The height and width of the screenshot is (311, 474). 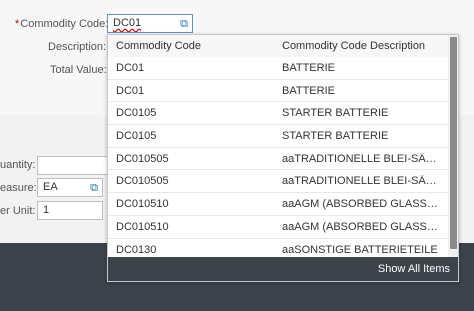 What do you see at coordinates (150, 23) in the screenshot?
I see `commodity-code-input: DC01 ⧉` at bounding box center [150, 23].